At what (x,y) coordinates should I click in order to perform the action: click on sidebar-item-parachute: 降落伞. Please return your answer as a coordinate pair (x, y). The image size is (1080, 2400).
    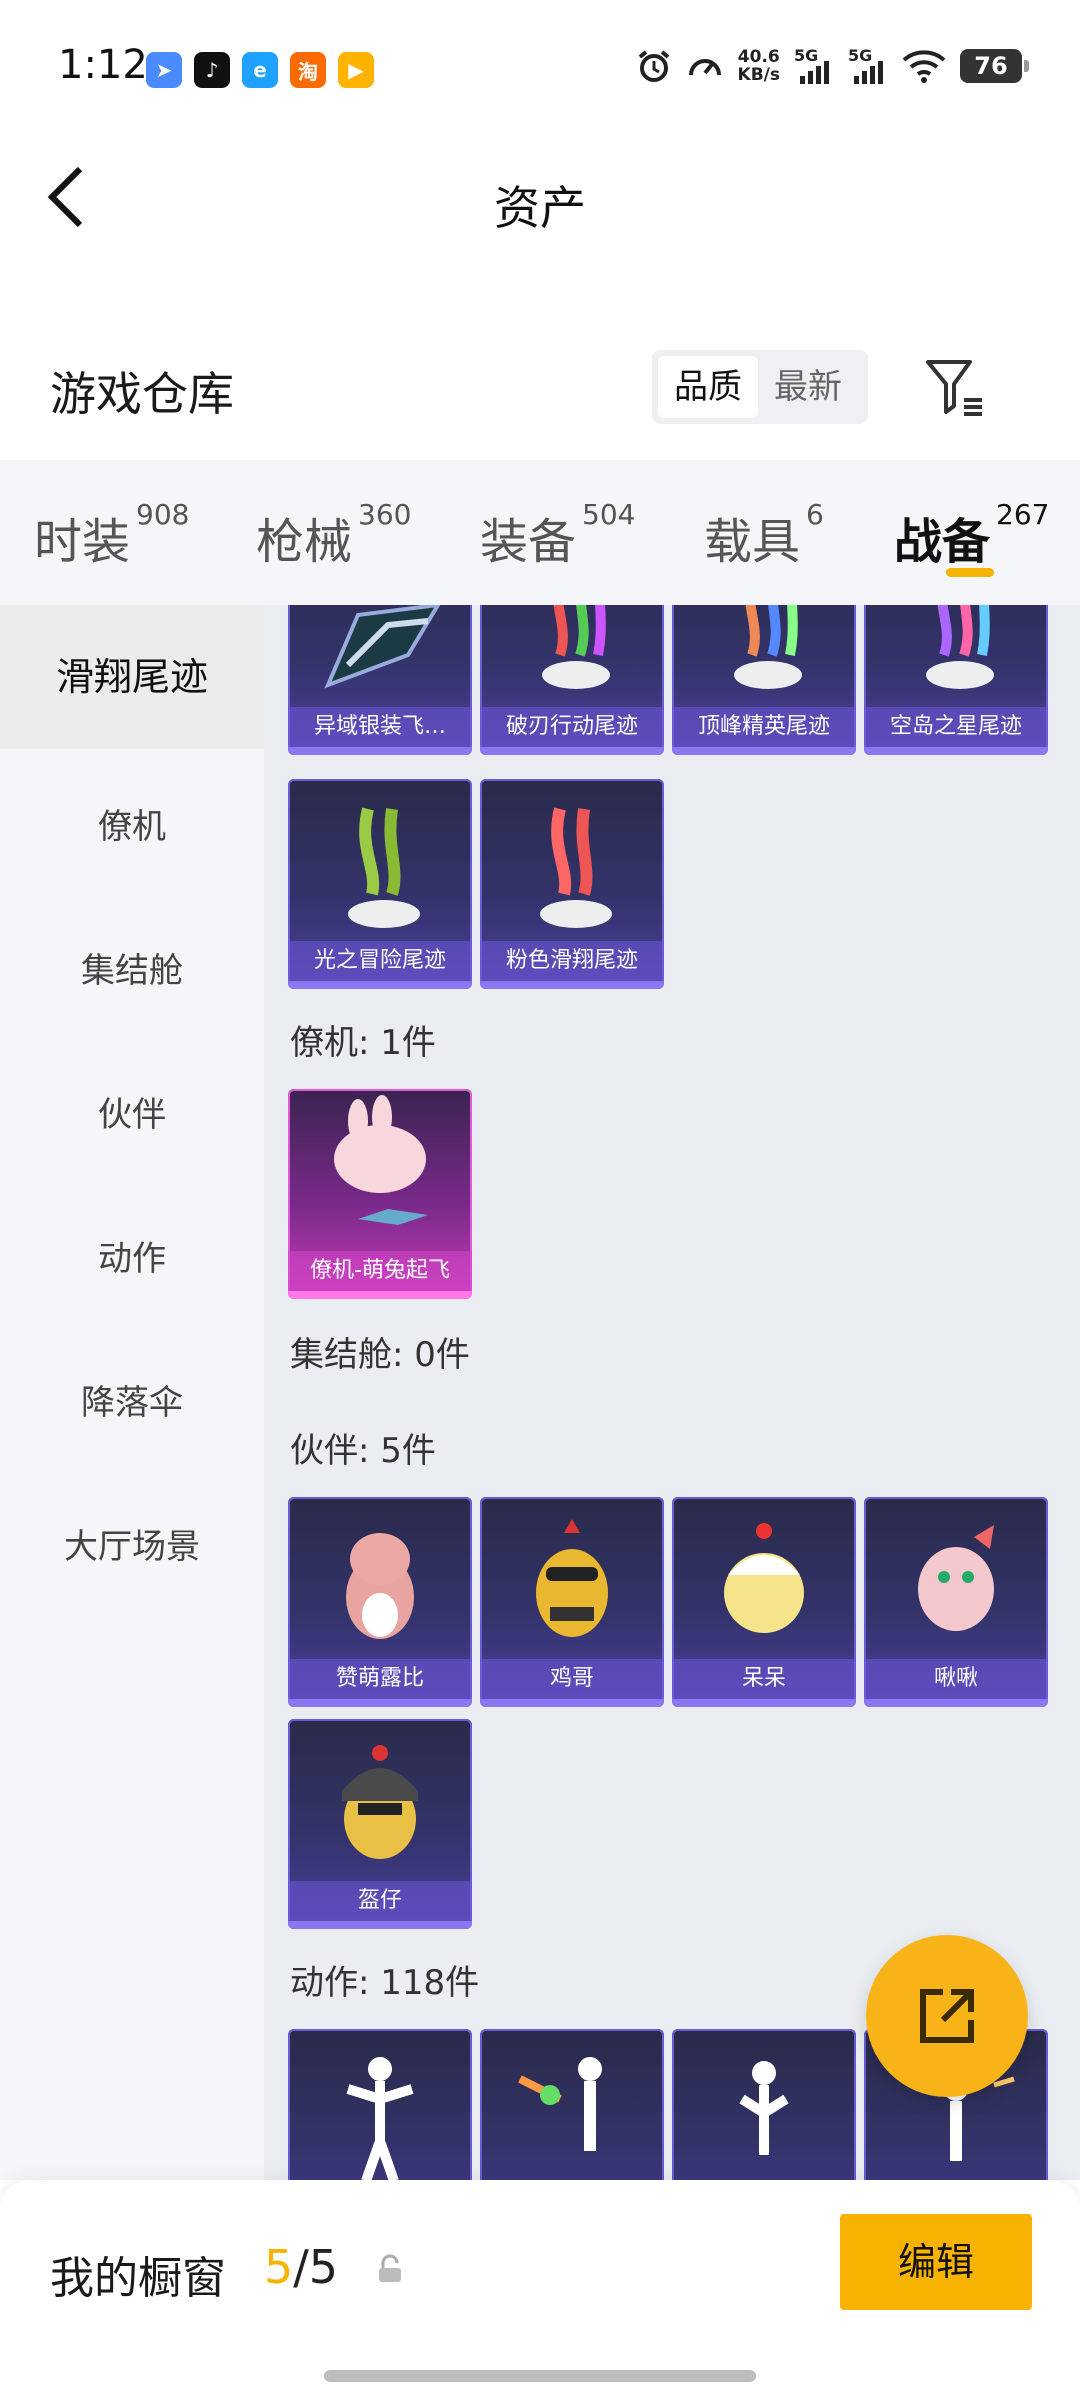
    Looking at the image, I should click on (132, 1399).